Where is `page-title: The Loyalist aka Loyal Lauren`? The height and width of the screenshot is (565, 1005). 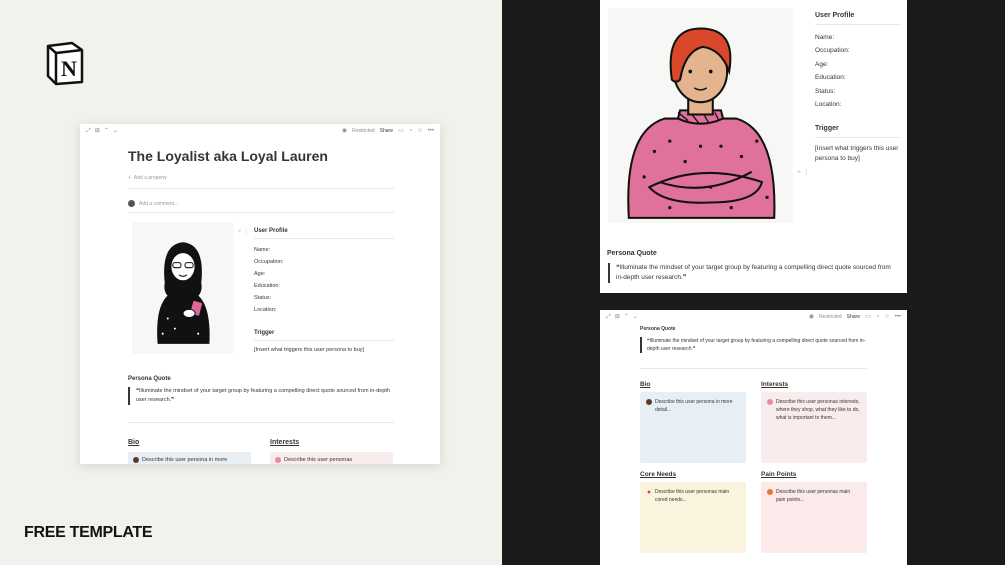
page-title: The Loyalist aka Loyal Lauren is located at coordinates (228, 156).